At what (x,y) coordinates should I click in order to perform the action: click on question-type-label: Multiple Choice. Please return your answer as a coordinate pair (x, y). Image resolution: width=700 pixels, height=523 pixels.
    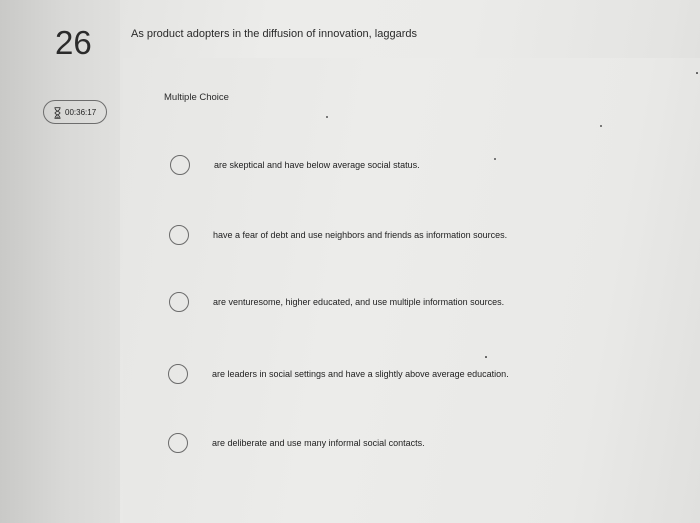
    Looking at the image, I should click on (196, 97).